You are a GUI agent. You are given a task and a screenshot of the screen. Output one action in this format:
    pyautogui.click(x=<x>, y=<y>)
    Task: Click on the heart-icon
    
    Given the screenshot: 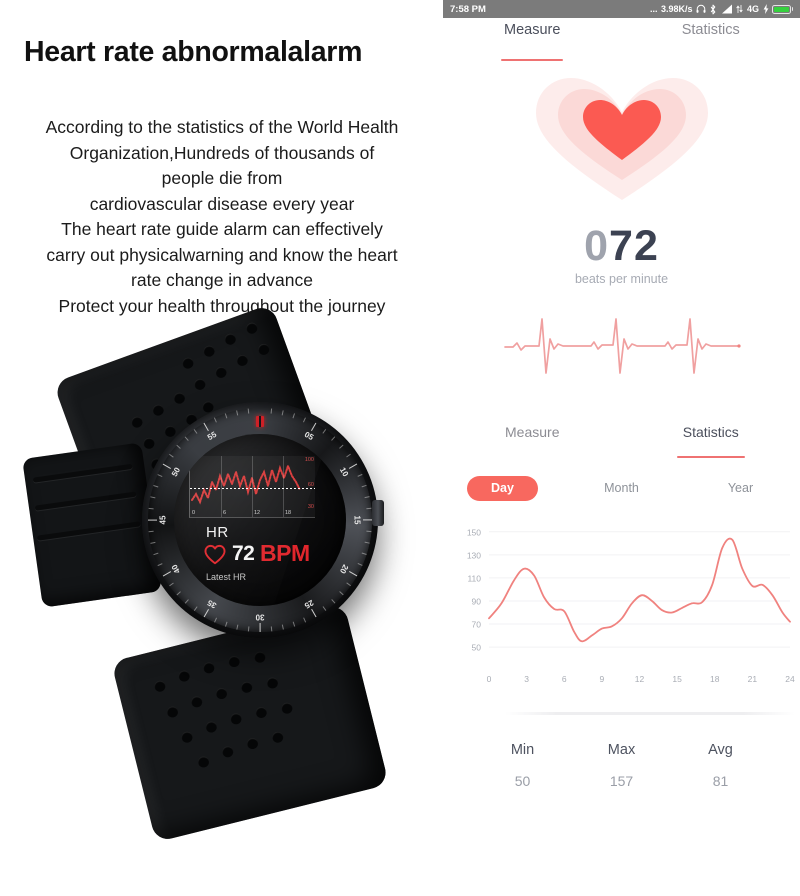 What is the action you would take?
    pyautogui.click(x=215, y=554)
    